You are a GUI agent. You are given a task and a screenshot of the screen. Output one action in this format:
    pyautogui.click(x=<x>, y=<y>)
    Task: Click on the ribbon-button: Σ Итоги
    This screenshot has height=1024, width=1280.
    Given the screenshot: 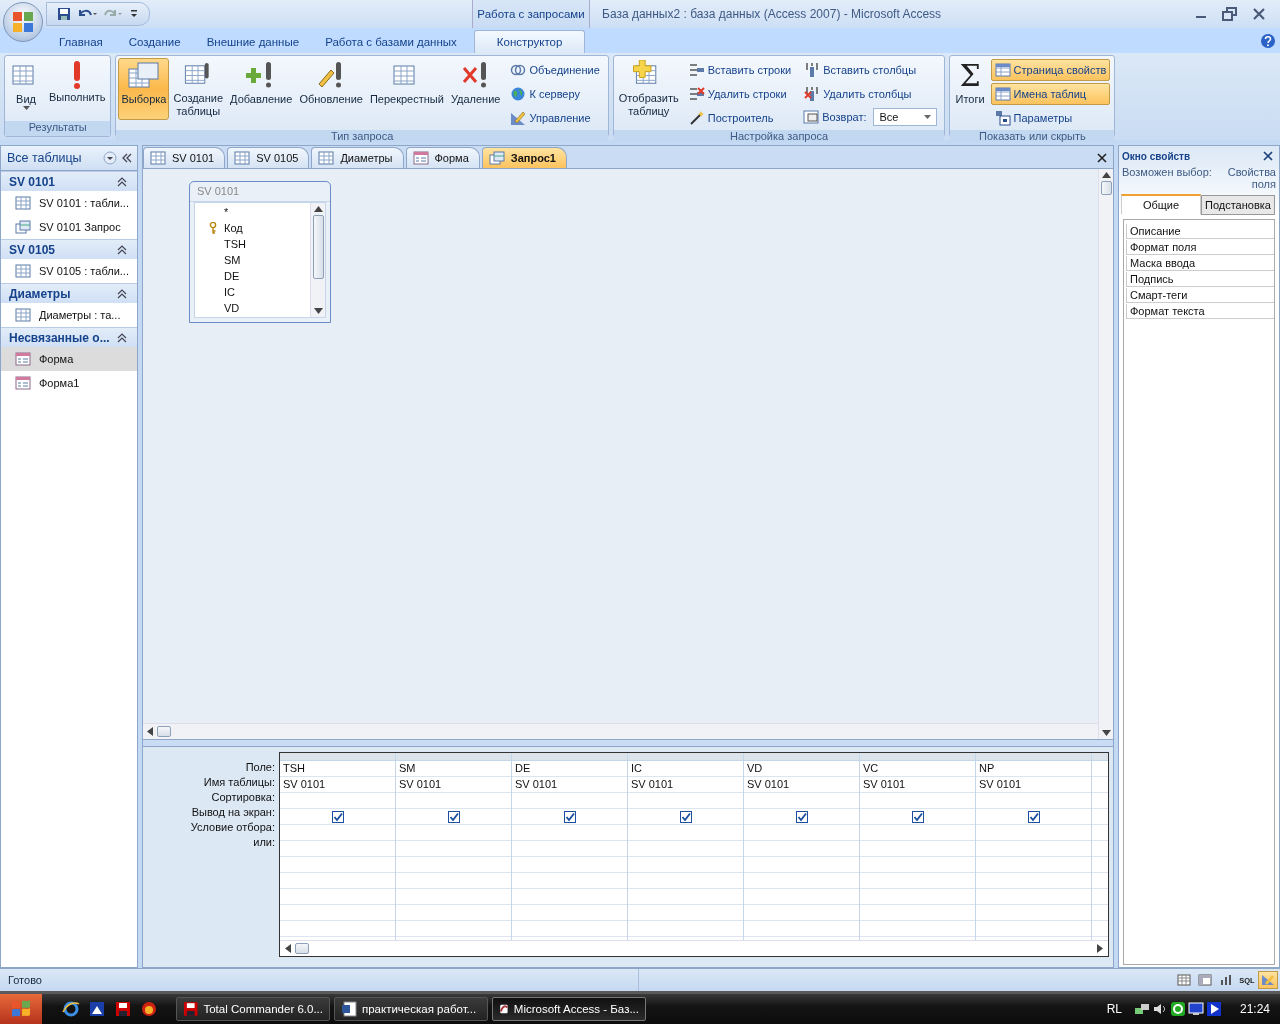 What is the action you would take?
    pyautogui.click(x=970, y=89)
    